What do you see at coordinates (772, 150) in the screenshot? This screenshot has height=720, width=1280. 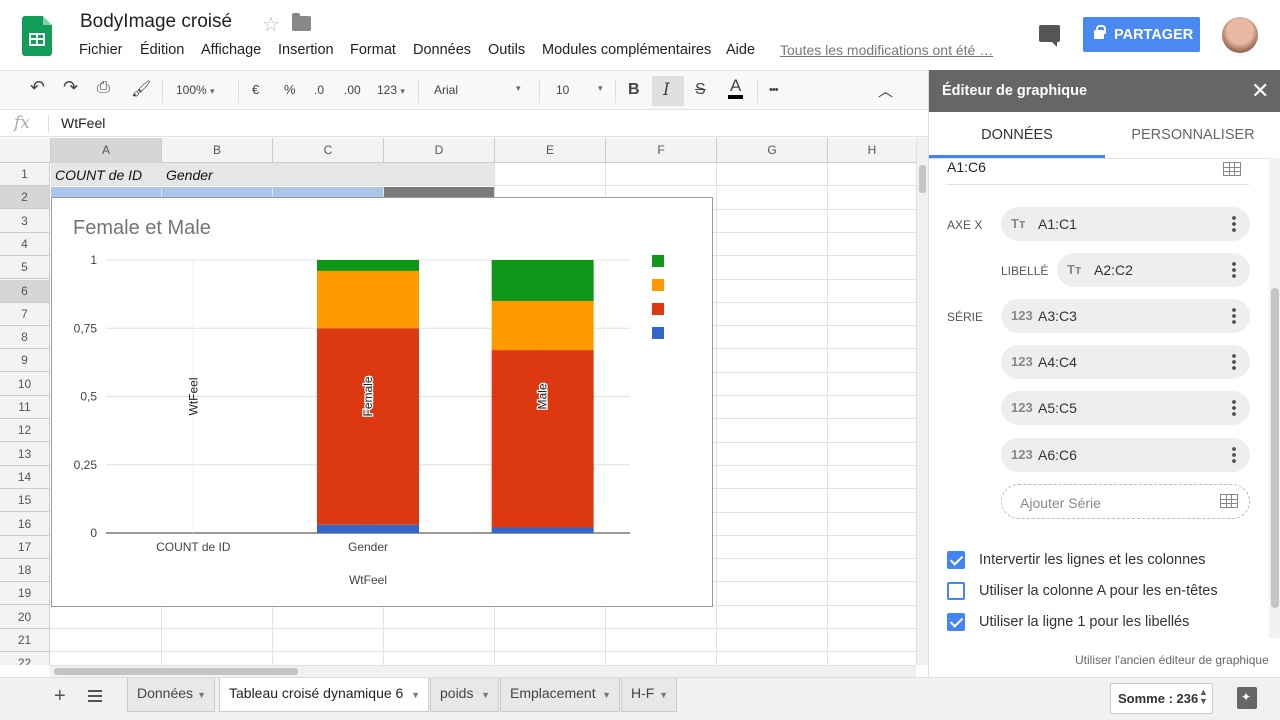 I see `column-header-g: G` at bounding box center [772, 150].